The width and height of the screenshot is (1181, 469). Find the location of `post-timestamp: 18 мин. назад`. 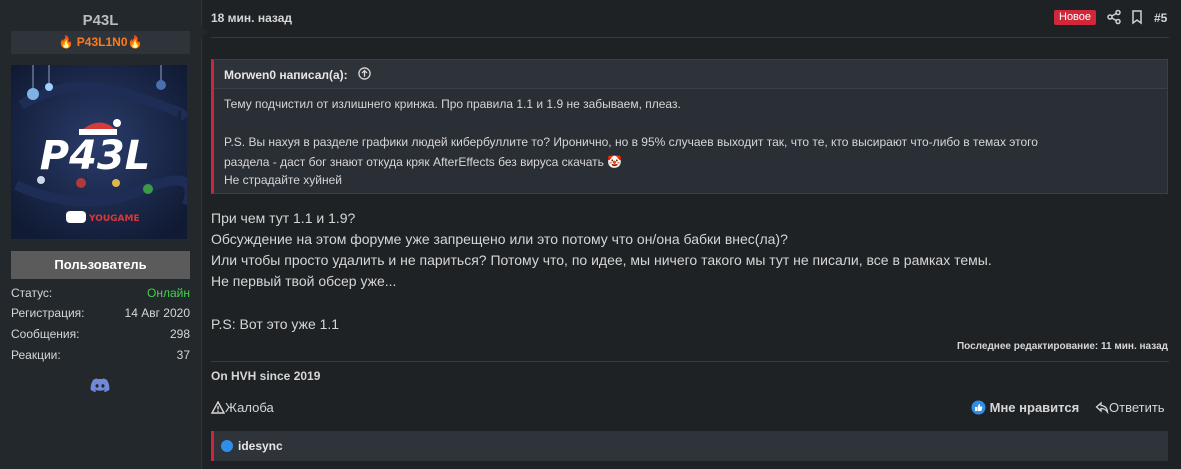

post-timestamp: 18 мин. назад is located at coordinates (251, 18).